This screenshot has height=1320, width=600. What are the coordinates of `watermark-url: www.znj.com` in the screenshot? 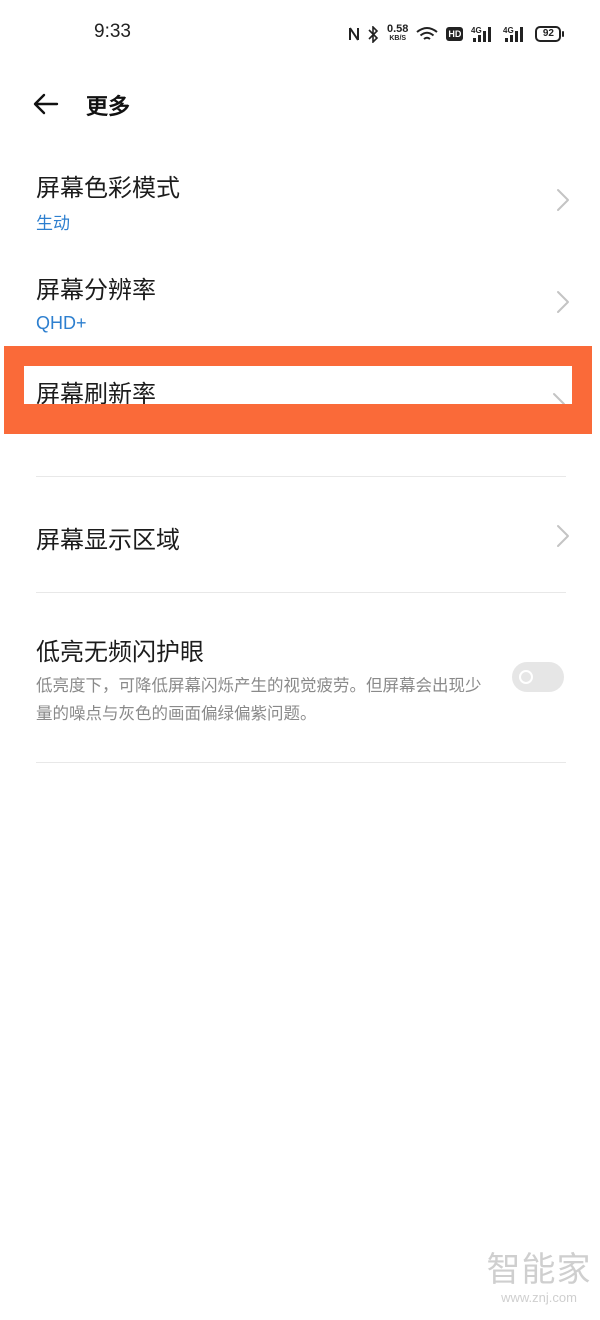 It's located at (539, 1297).